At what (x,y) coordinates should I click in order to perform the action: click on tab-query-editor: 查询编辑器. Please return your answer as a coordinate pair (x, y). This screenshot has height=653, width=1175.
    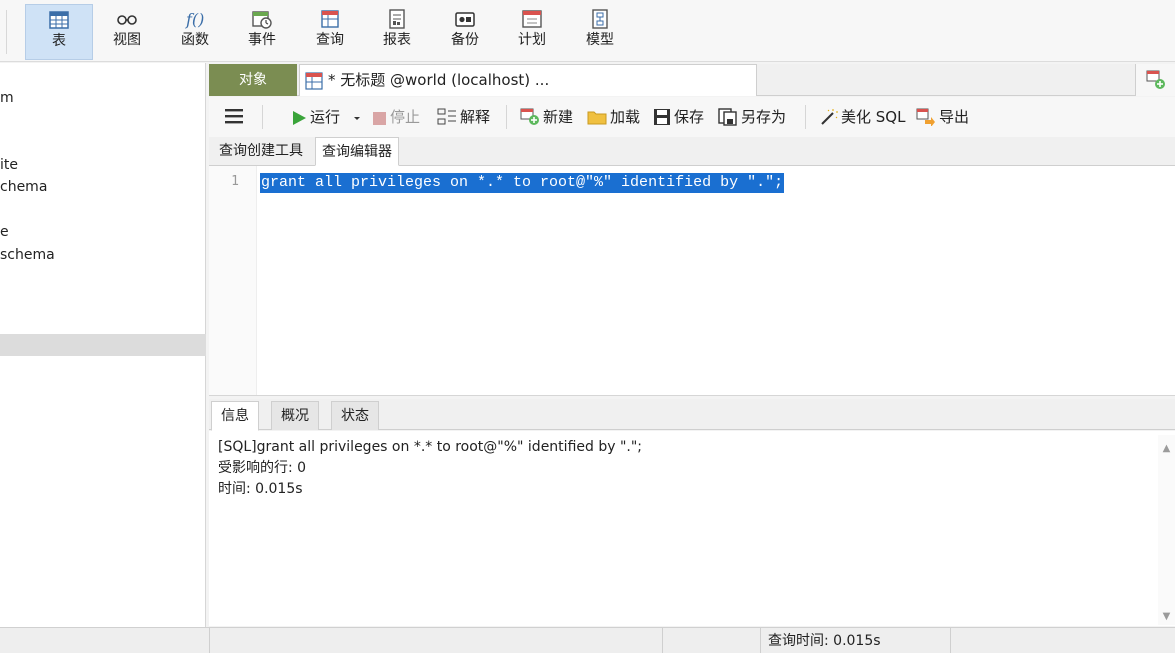
    Looking at the image, I should click on (357, 151).